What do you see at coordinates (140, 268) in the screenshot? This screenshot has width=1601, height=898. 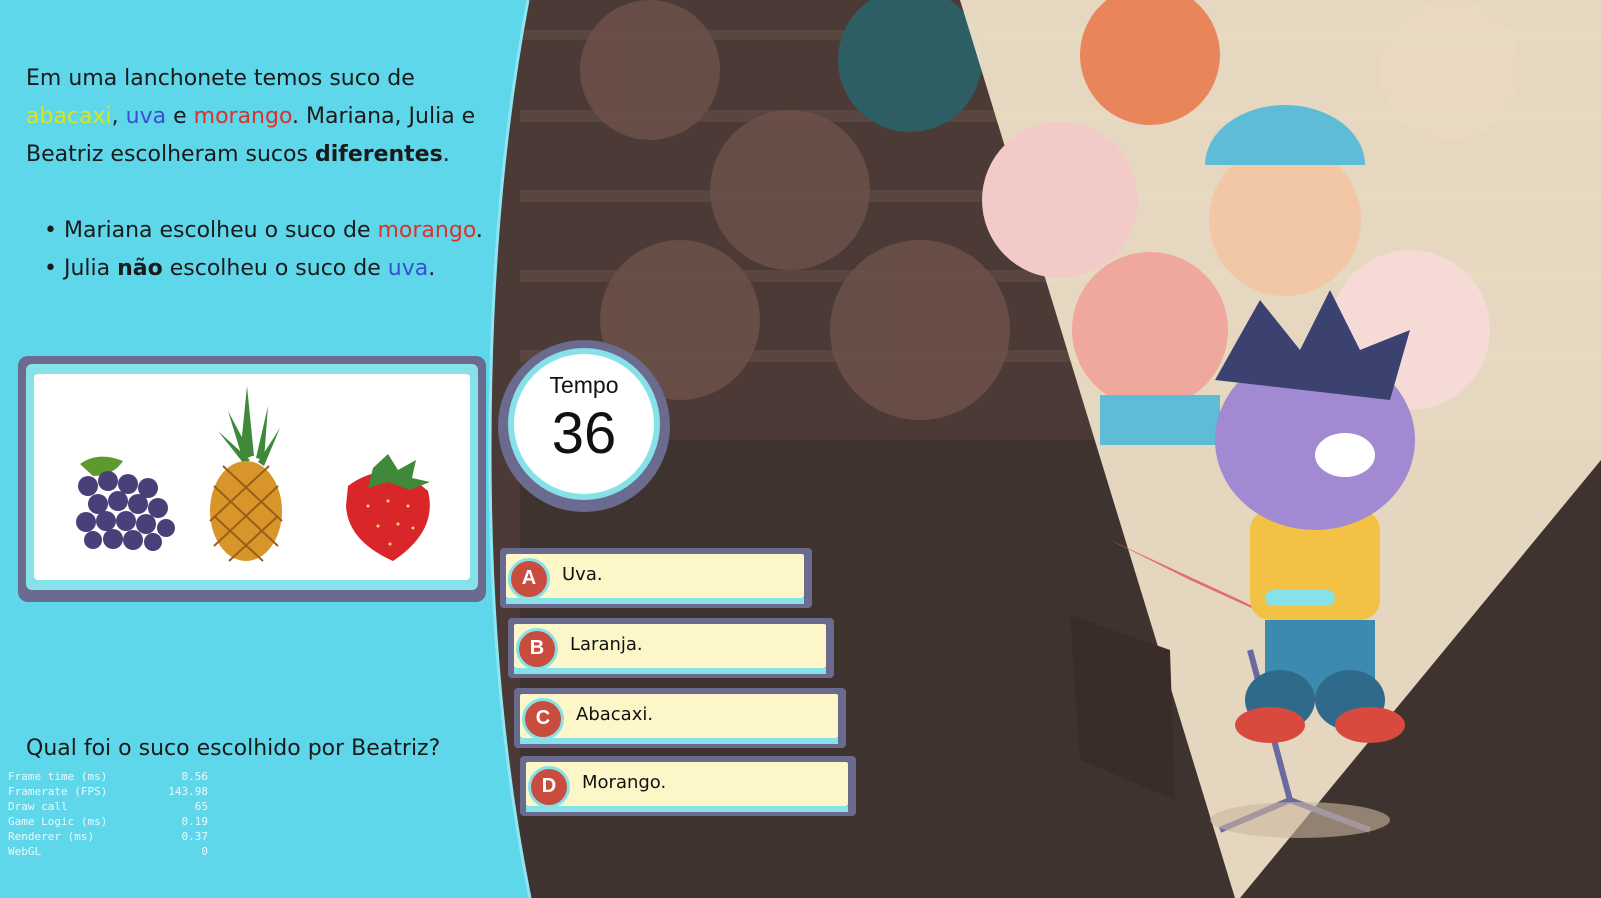 I see `clue2-nao: não` at bounding box center [140, 268].